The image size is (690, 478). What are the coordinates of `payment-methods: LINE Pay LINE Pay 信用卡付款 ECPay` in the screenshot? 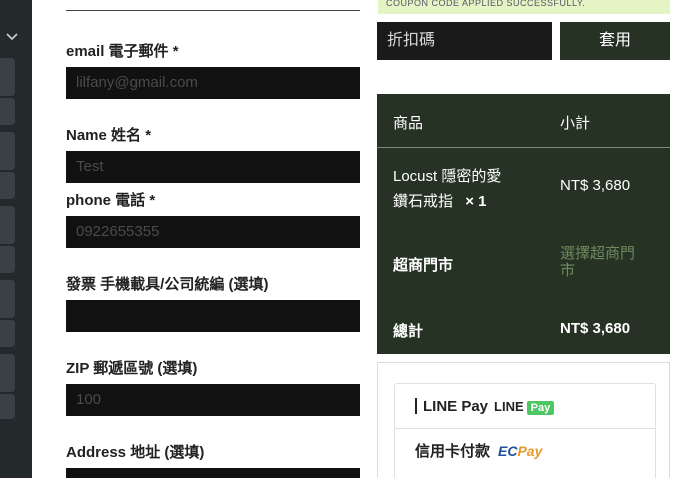 It's located at (523, 420).